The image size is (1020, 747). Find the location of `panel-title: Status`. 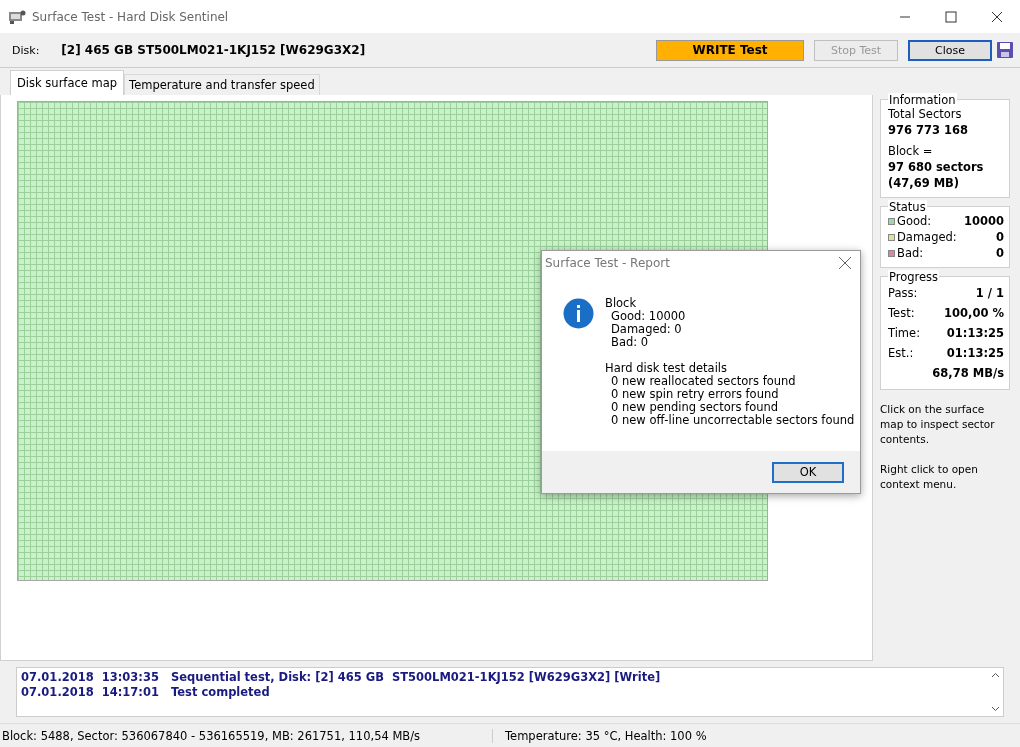

panel-title: Status is located at coordinates (907, 207).